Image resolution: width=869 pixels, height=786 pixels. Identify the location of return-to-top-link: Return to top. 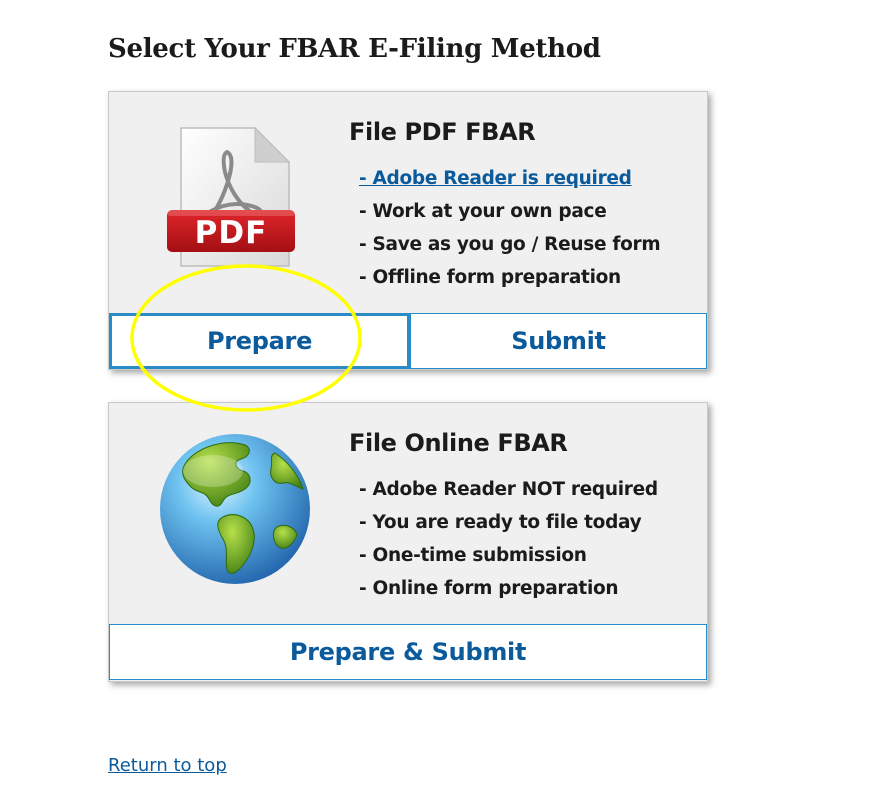
(167, 765).